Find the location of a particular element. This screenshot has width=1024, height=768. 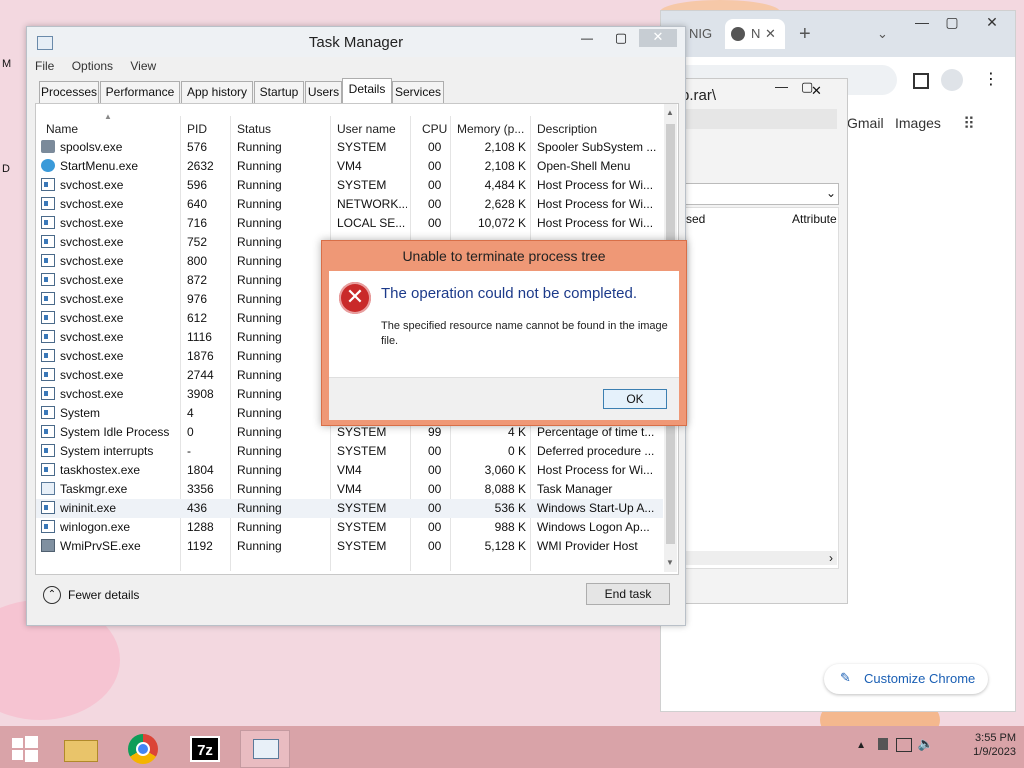

chrome-tab: NIG is located at coordinates (709, 34).